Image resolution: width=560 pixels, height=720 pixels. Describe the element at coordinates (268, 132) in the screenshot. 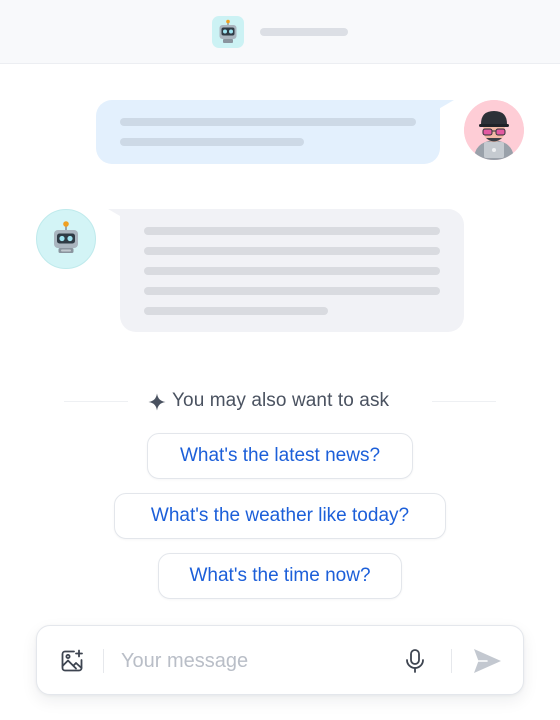

I see `user-message-bubble` at that location.